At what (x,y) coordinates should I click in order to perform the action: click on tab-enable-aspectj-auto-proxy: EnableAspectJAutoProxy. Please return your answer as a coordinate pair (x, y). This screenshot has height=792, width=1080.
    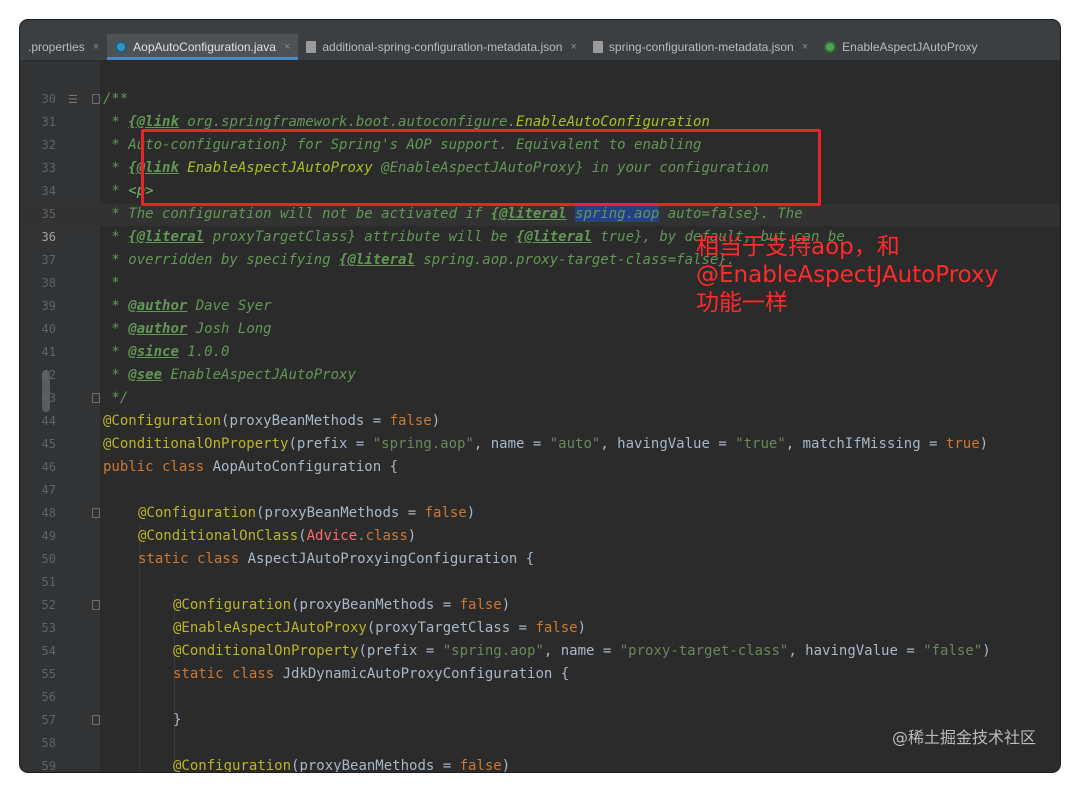
    Looking at the image, I should click on (900, 47).